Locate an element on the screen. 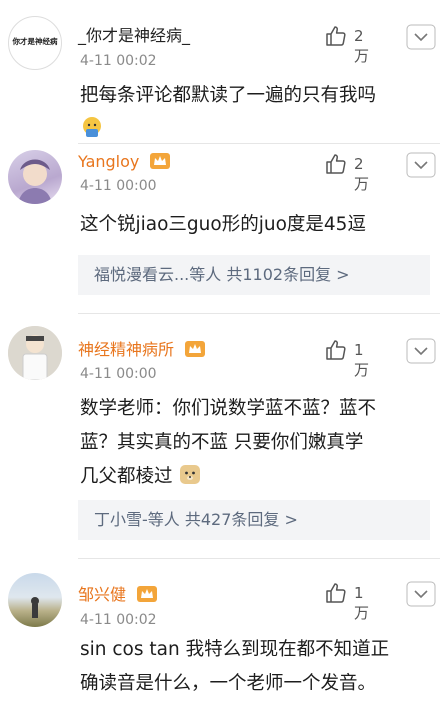  username: 神经精神病所 is located at coordinates (142, 348).